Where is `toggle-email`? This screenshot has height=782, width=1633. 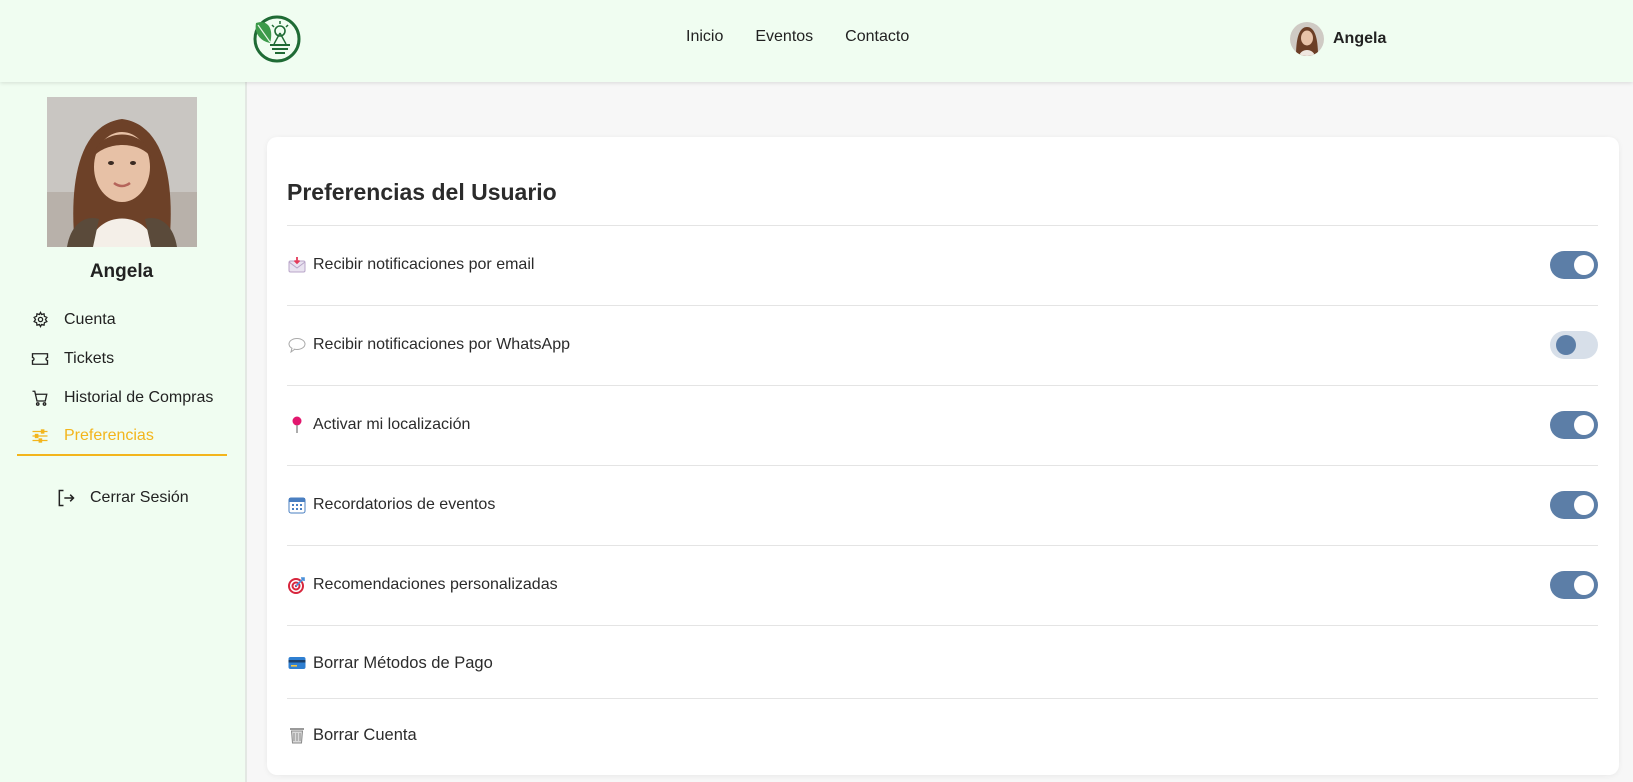
toggle-email is located at coordinates (1574, 265).